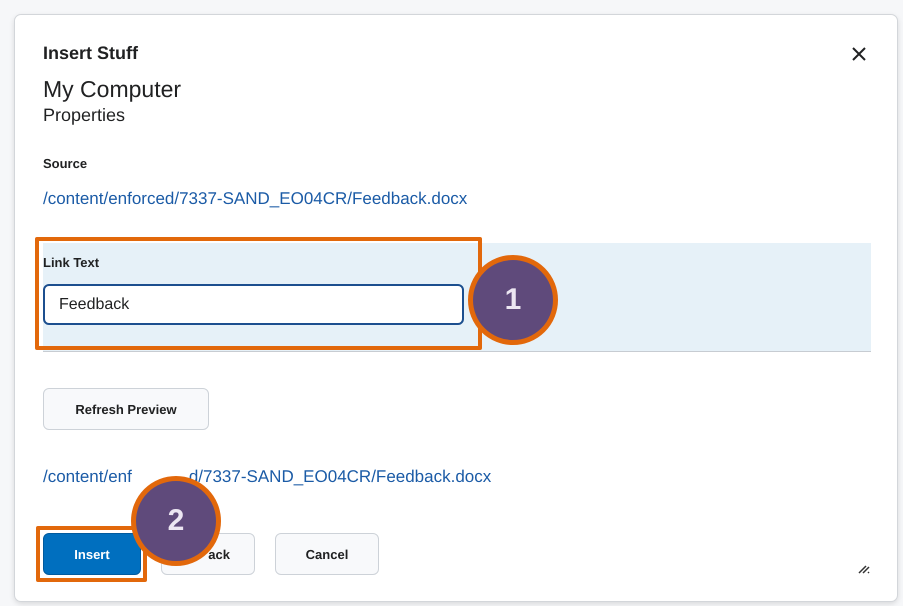 The width and height of the screenshot is (903, 606). What do you see at coordinates (859, 54) in the screenshot?
I see `close-icon` at bounding box center [859, 54].